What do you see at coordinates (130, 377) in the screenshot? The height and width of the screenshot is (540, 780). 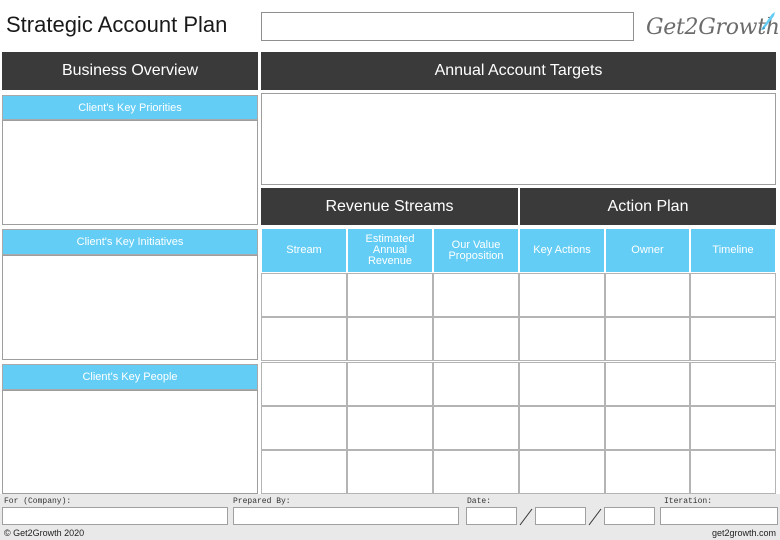 I see `key-people-label: Client's Key People` at bounding box center [130, 377].